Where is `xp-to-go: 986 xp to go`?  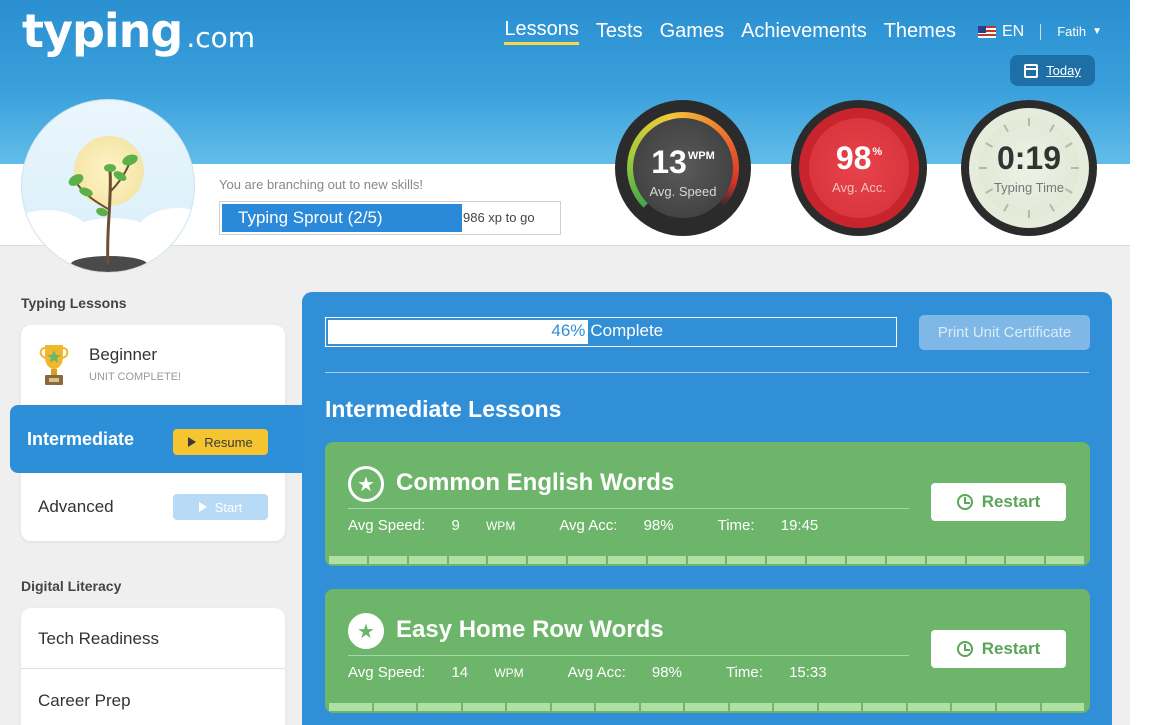
xp-to-go: 986 xp to go is located at coordinates (499, 217).